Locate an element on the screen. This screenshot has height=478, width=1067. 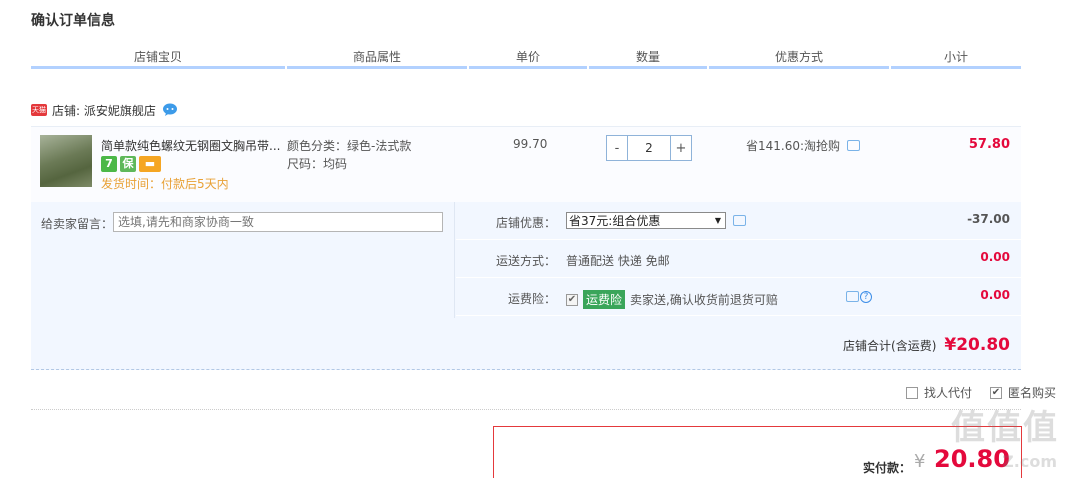
help-icon: ? is located at coordinates (866, 297).